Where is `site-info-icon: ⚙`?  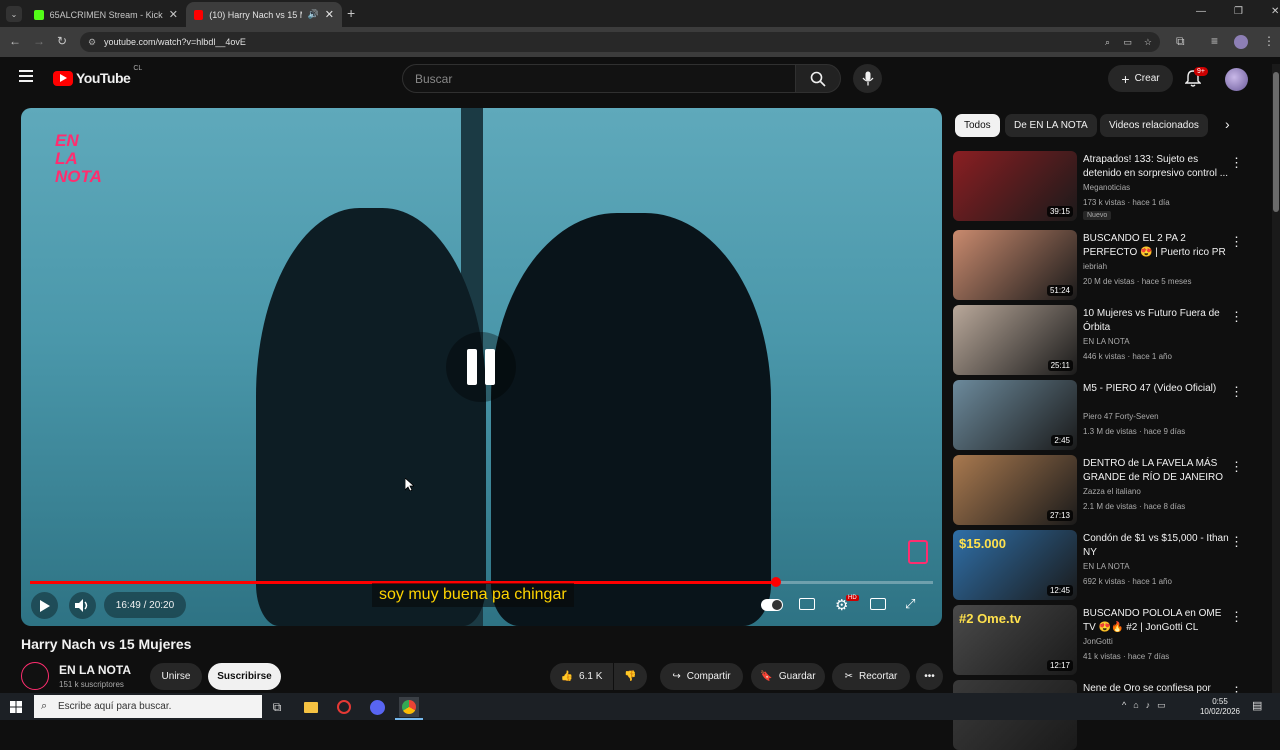 site-info-icon: ⚙ is located at coordinates (92, 42).